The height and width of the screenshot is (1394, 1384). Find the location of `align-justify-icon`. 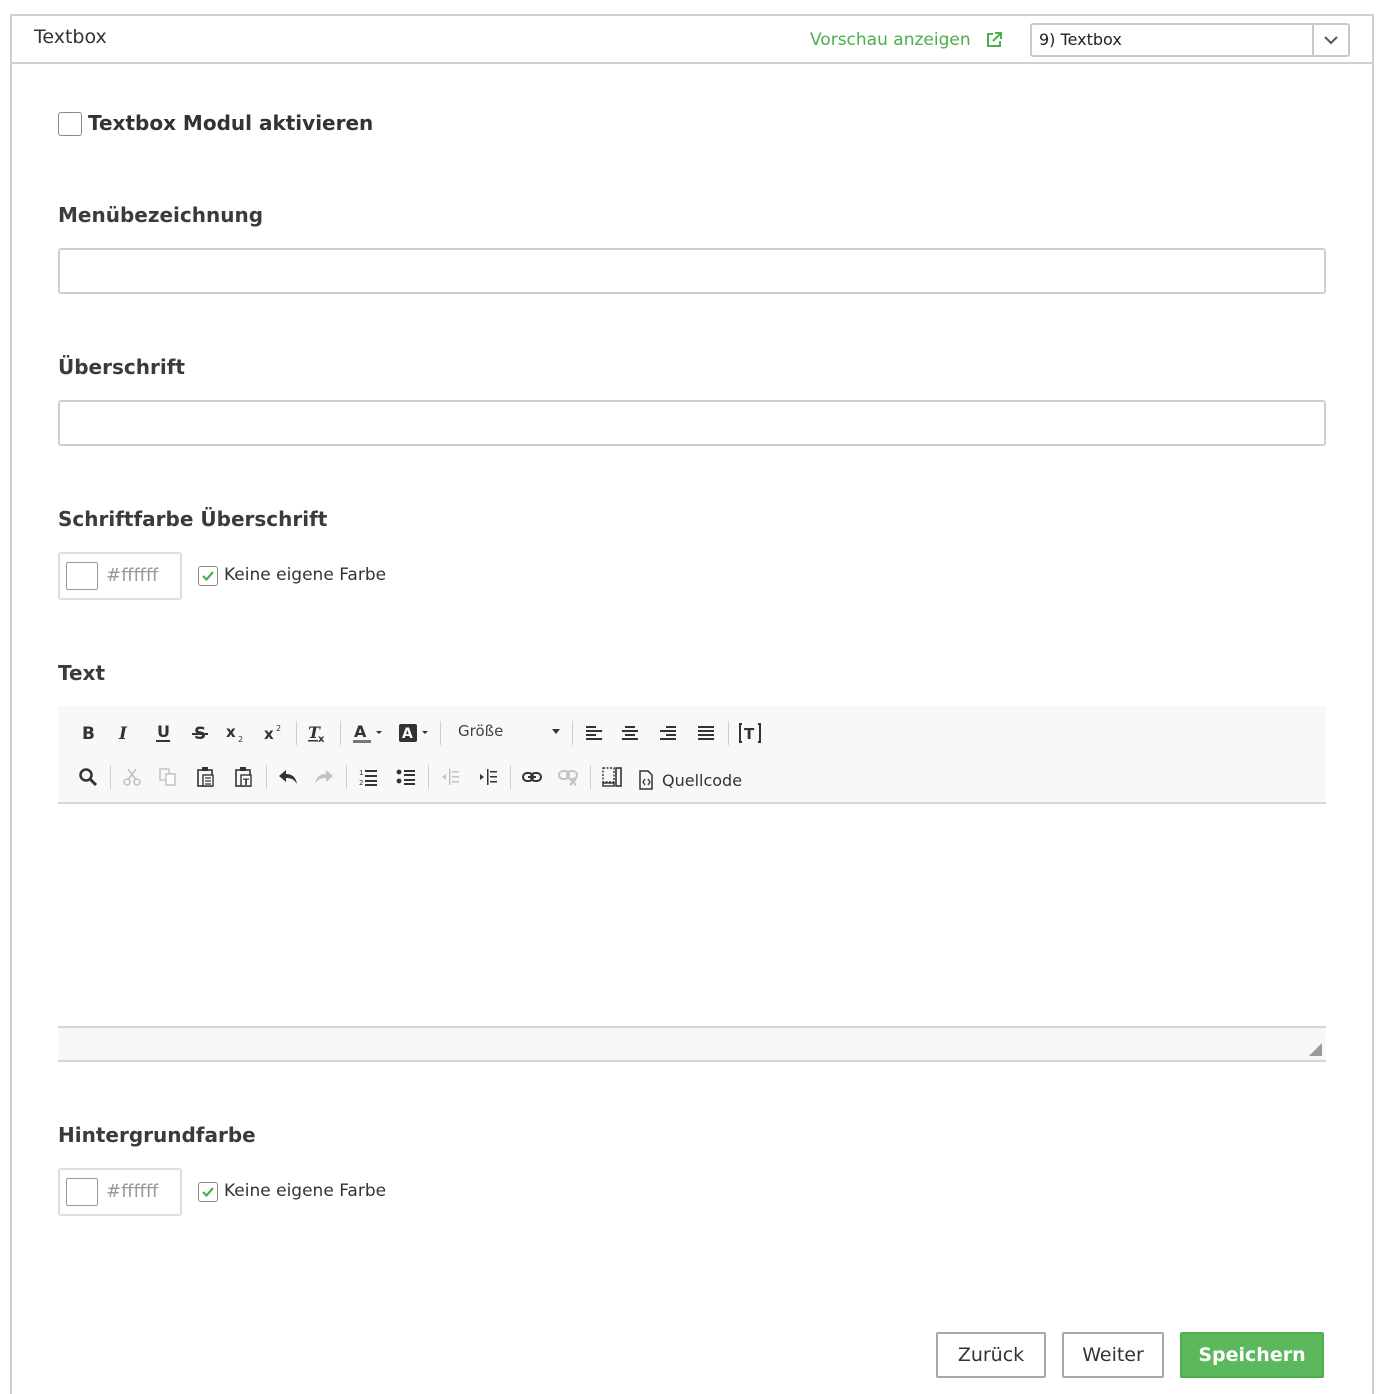

align-justify-icon is located at coordinates (706, 733).